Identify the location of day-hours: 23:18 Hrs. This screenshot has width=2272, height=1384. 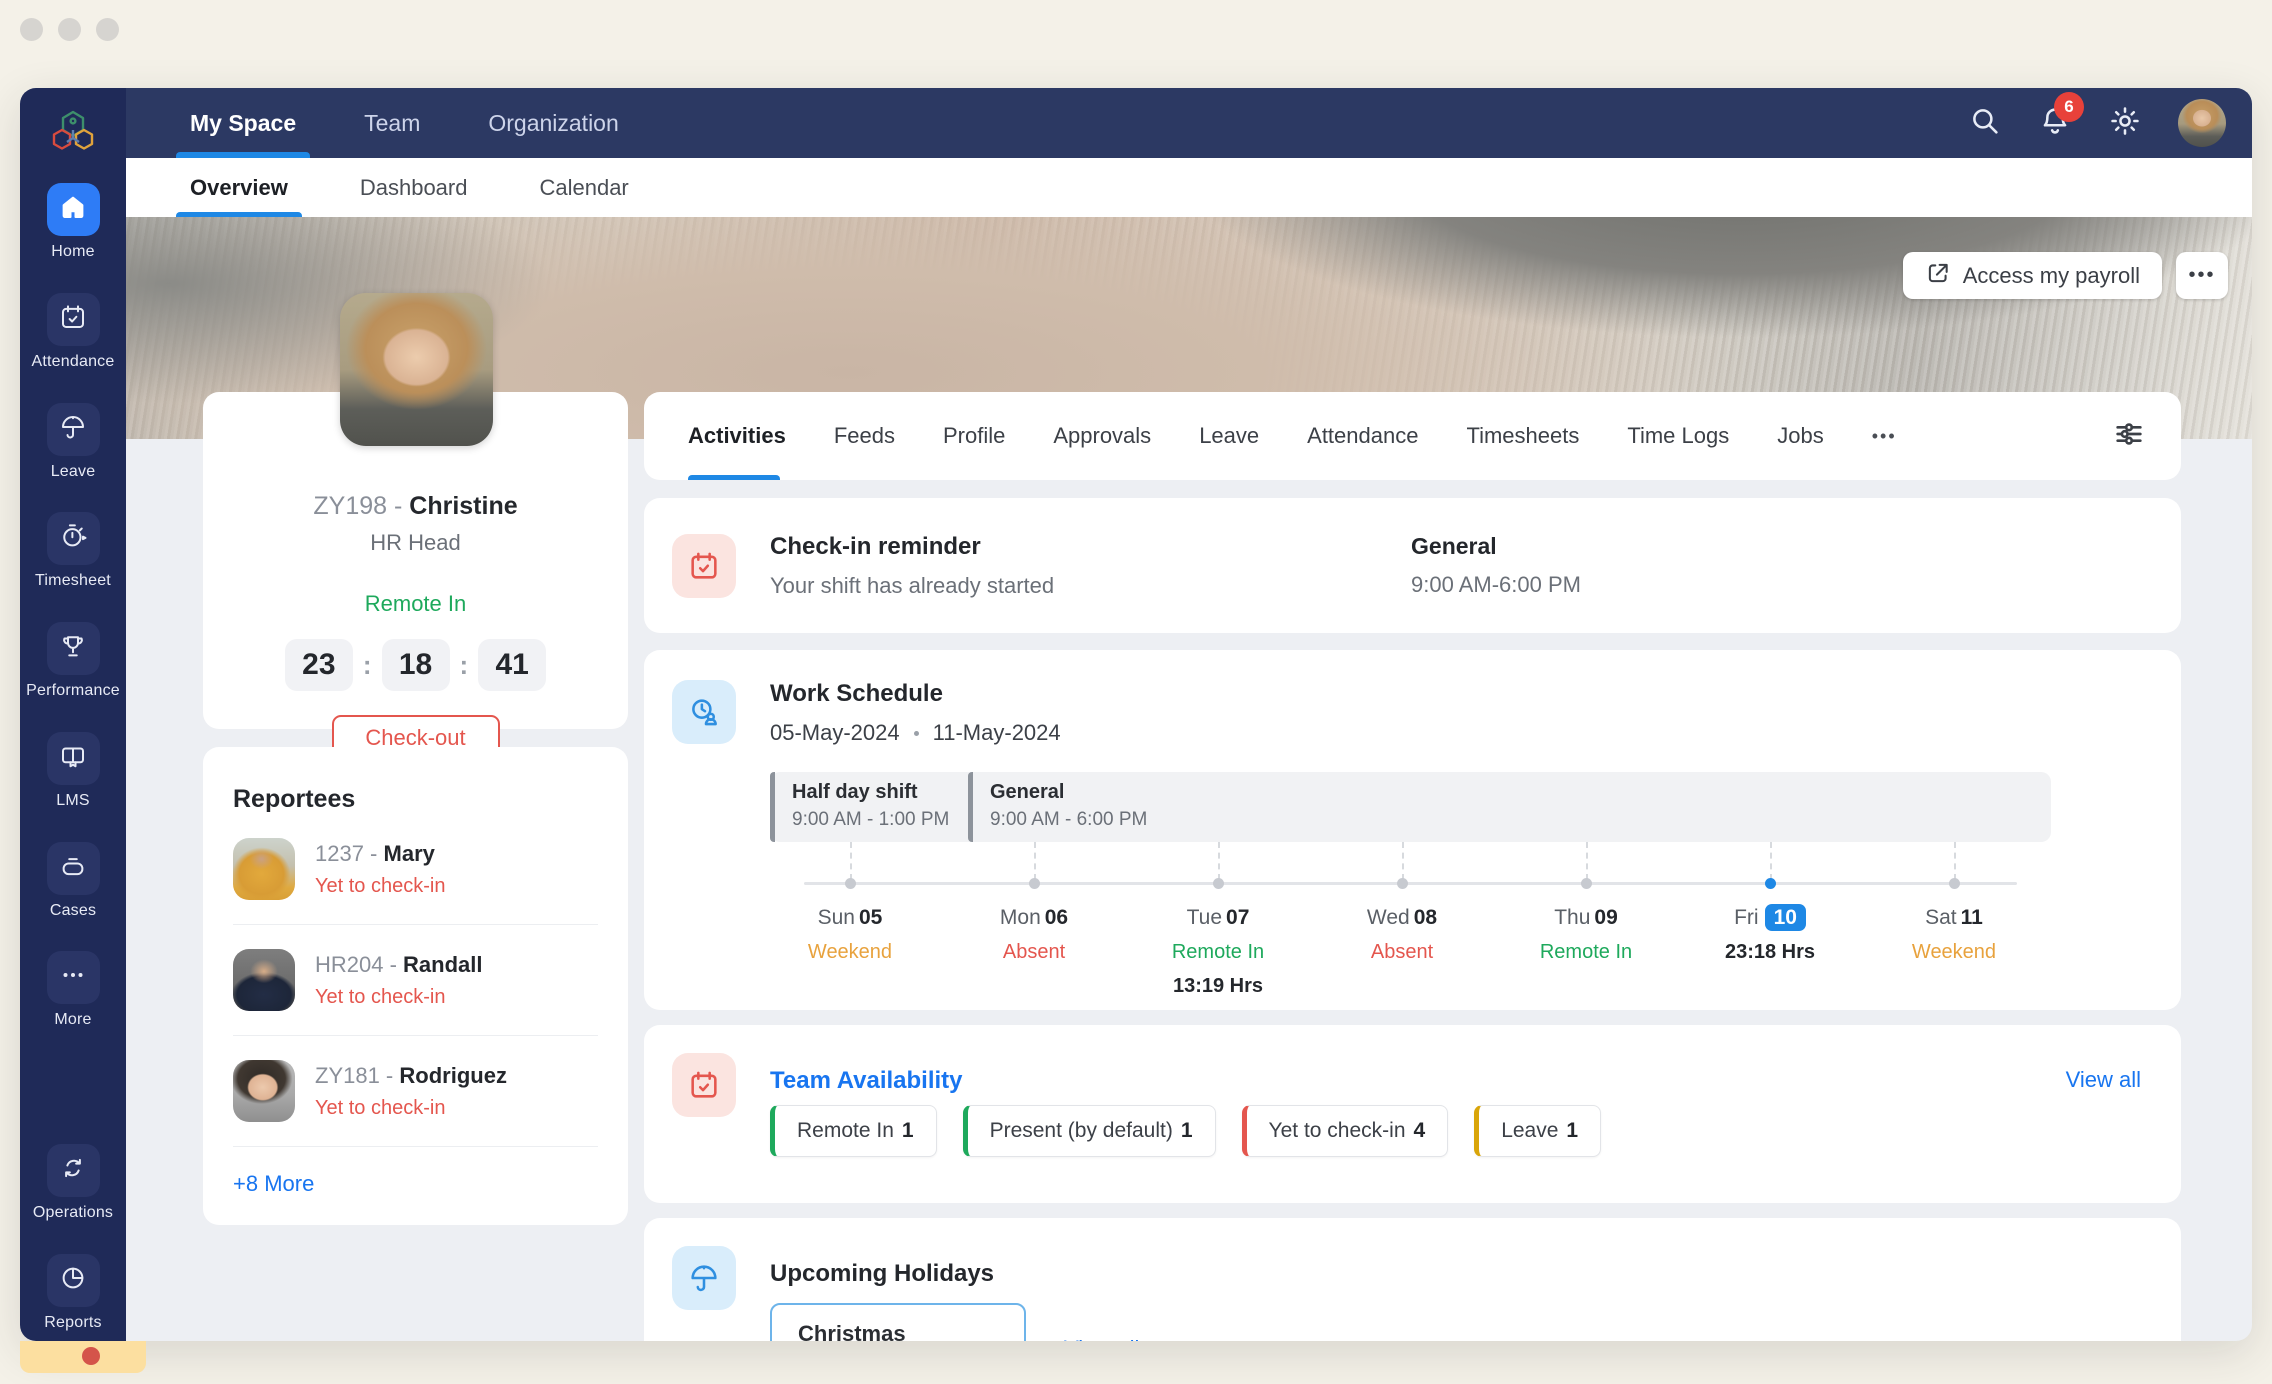
(1770, 952).